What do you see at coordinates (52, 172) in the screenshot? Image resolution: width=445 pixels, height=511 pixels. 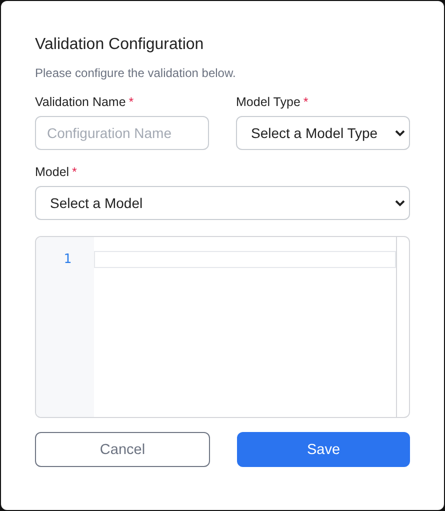 I see `field-label: Model` at bounding box center [52, 172].